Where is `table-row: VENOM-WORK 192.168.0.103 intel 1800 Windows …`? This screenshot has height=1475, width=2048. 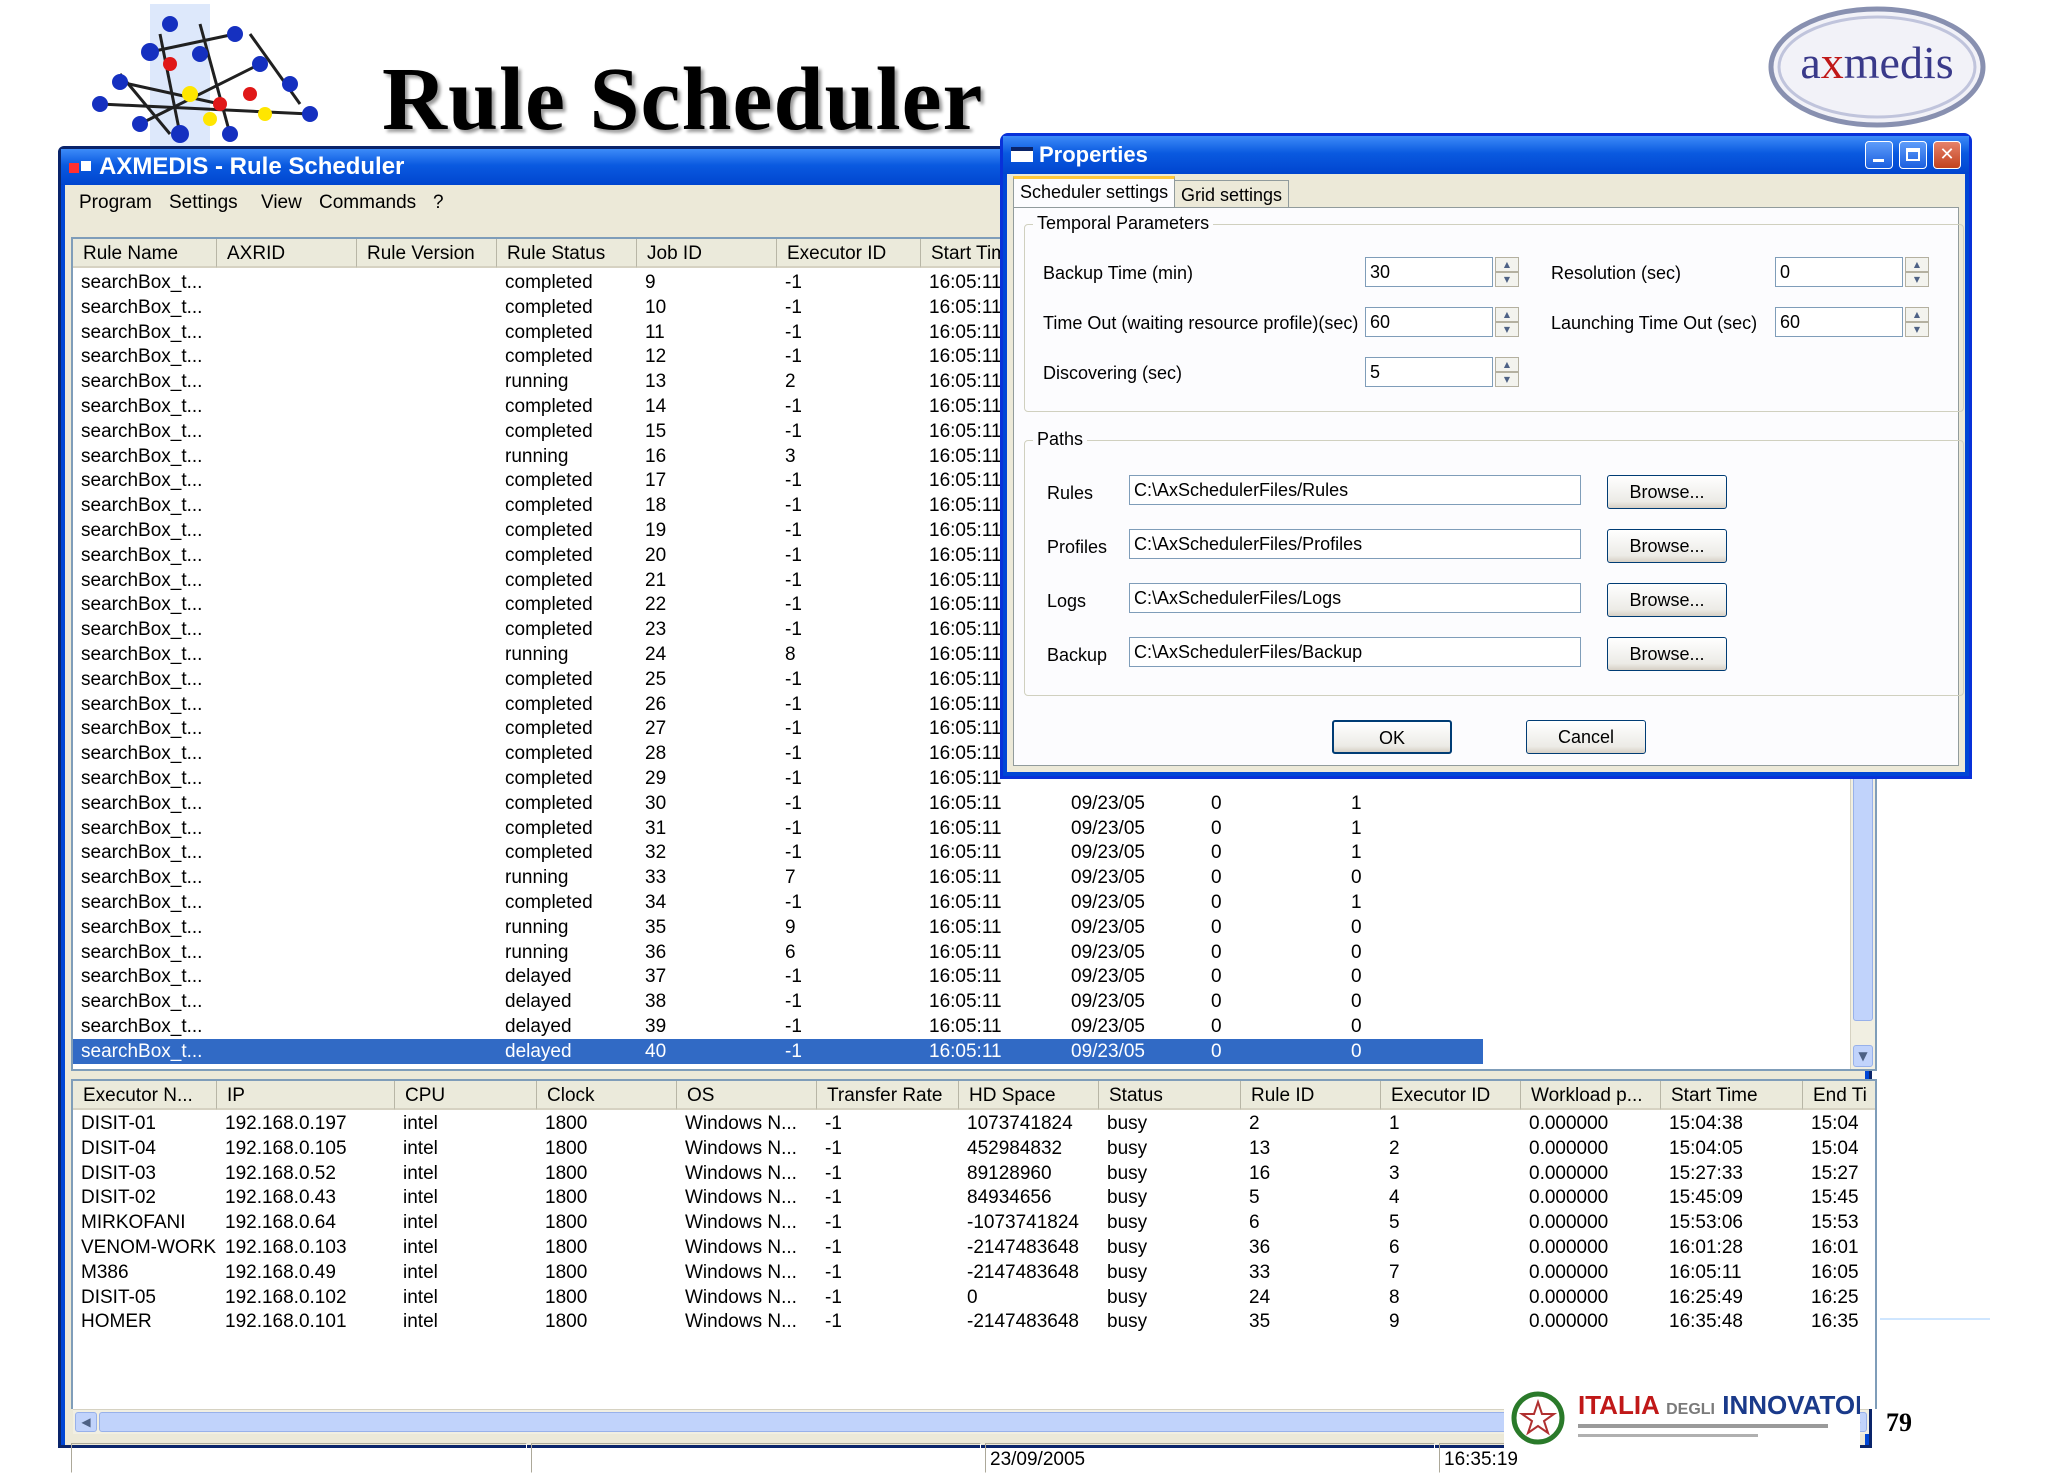
table-row: VENOM-WORK 192.168.0.103 intel 1800 Windows … is located at coordinates (974, 1247).